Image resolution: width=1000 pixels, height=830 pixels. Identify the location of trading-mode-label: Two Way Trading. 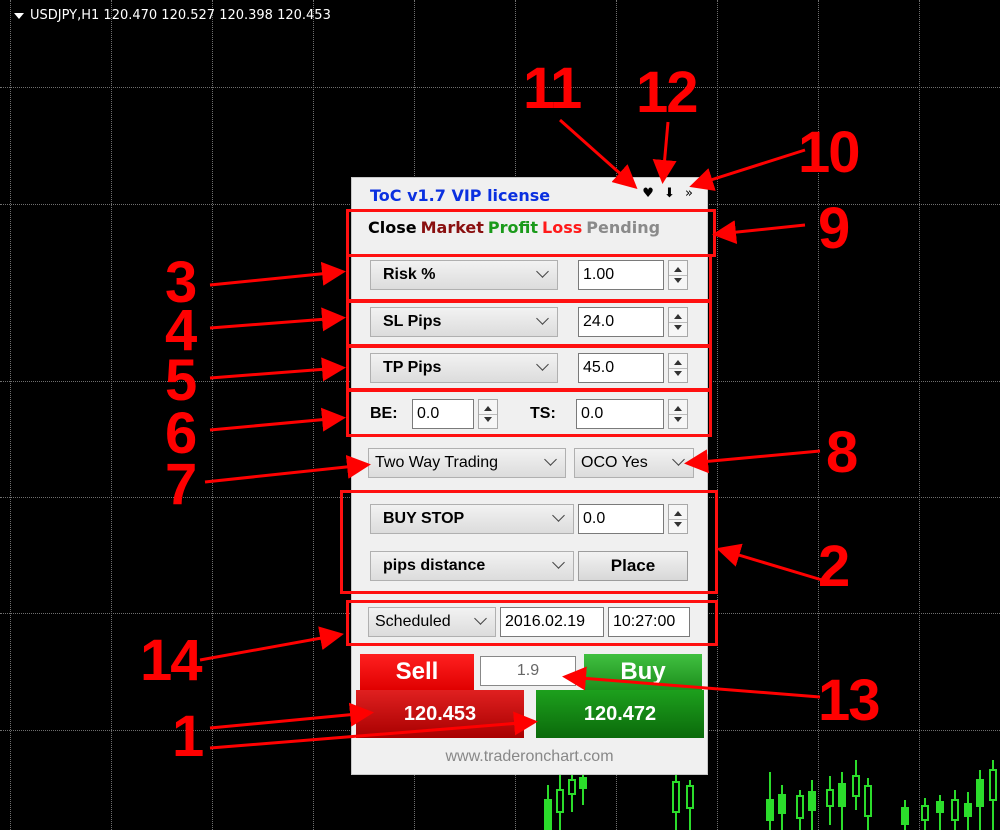
(437, 462).